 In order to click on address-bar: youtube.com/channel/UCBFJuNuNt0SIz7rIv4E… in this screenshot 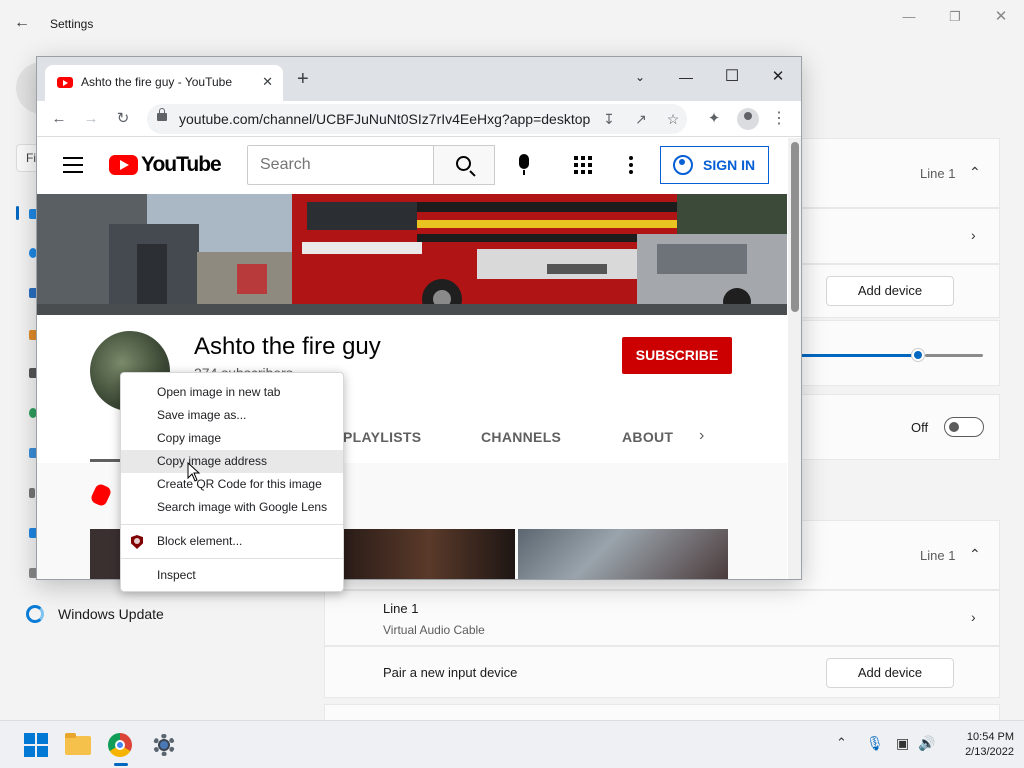, I will do `click(417, 119)`.